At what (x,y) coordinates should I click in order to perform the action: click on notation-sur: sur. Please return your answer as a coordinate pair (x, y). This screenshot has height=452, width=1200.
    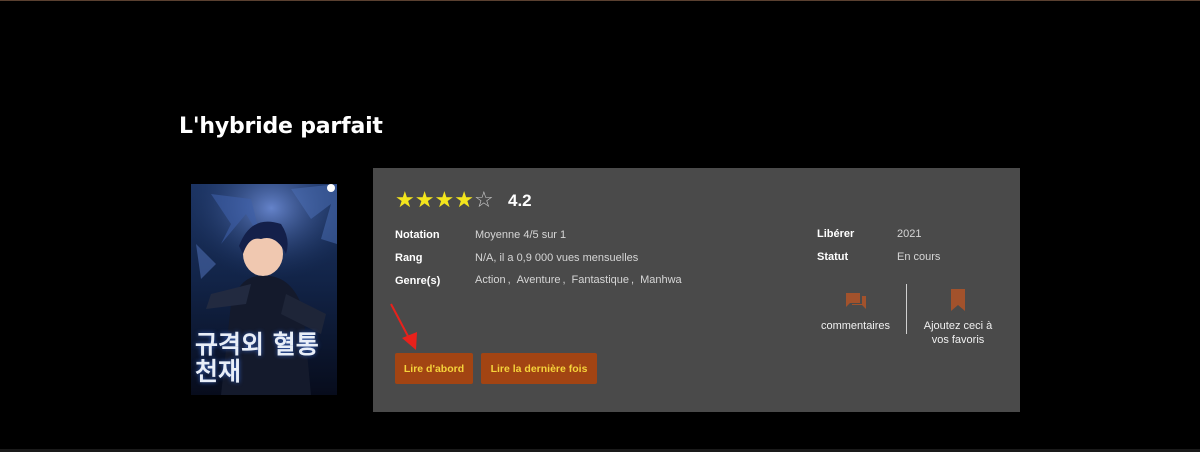
    Looking at the image, I should click on (549, 235).